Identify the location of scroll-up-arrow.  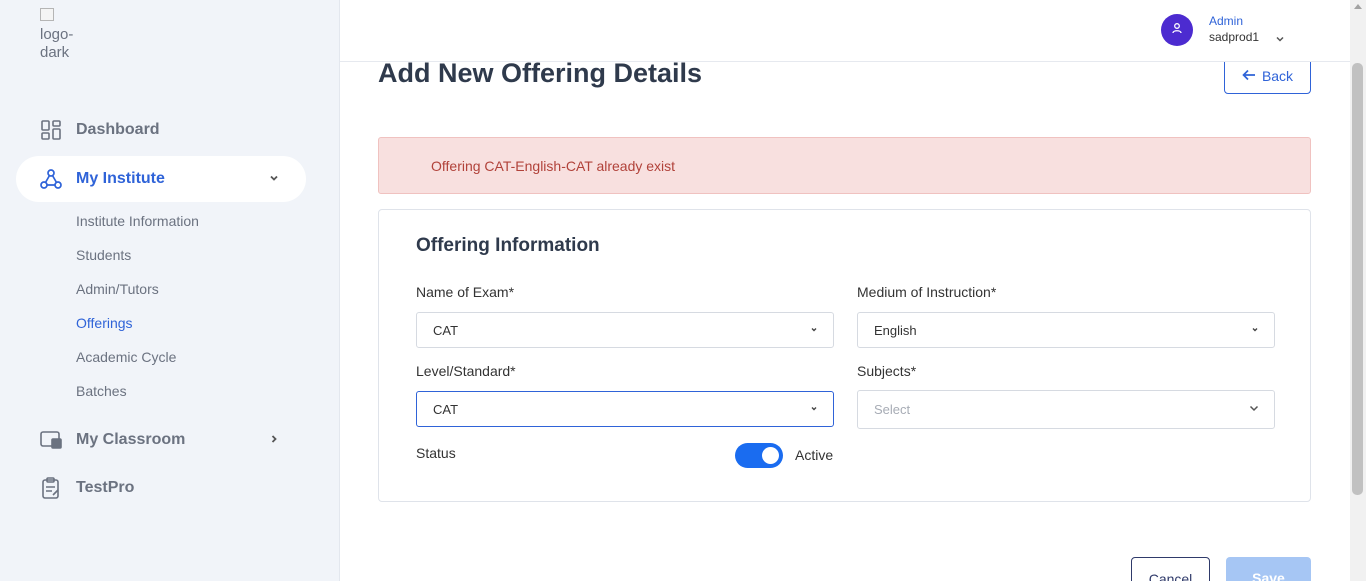
(1358, 6).